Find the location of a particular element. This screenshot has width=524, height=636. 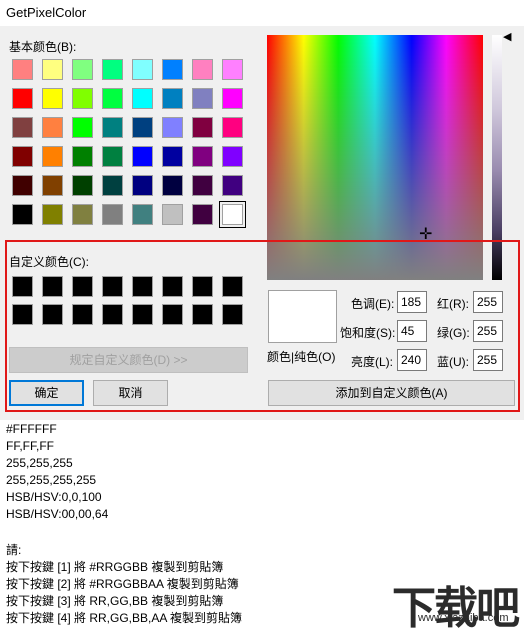

output-line: FF,FF,FF is located at coordinates (30, 446).